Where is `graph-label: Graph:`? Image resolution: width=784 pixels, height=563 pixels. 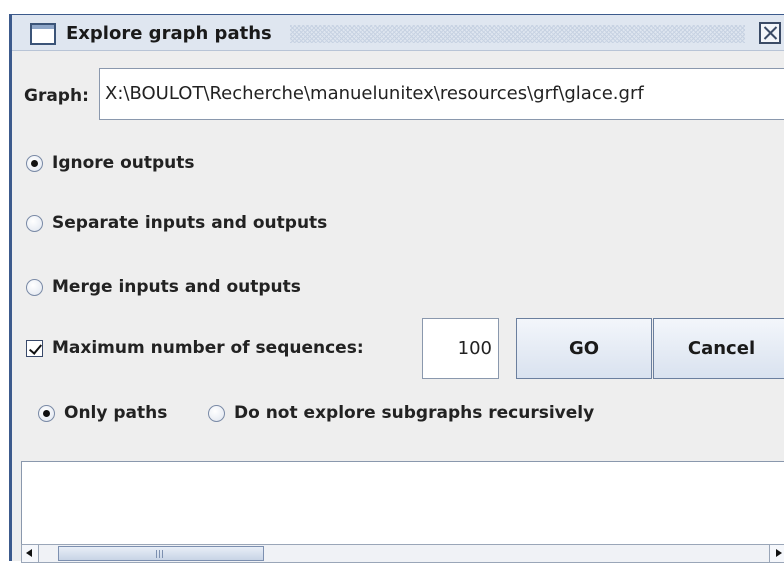
graph-label: Graph: is located at coordinates (56, 96).